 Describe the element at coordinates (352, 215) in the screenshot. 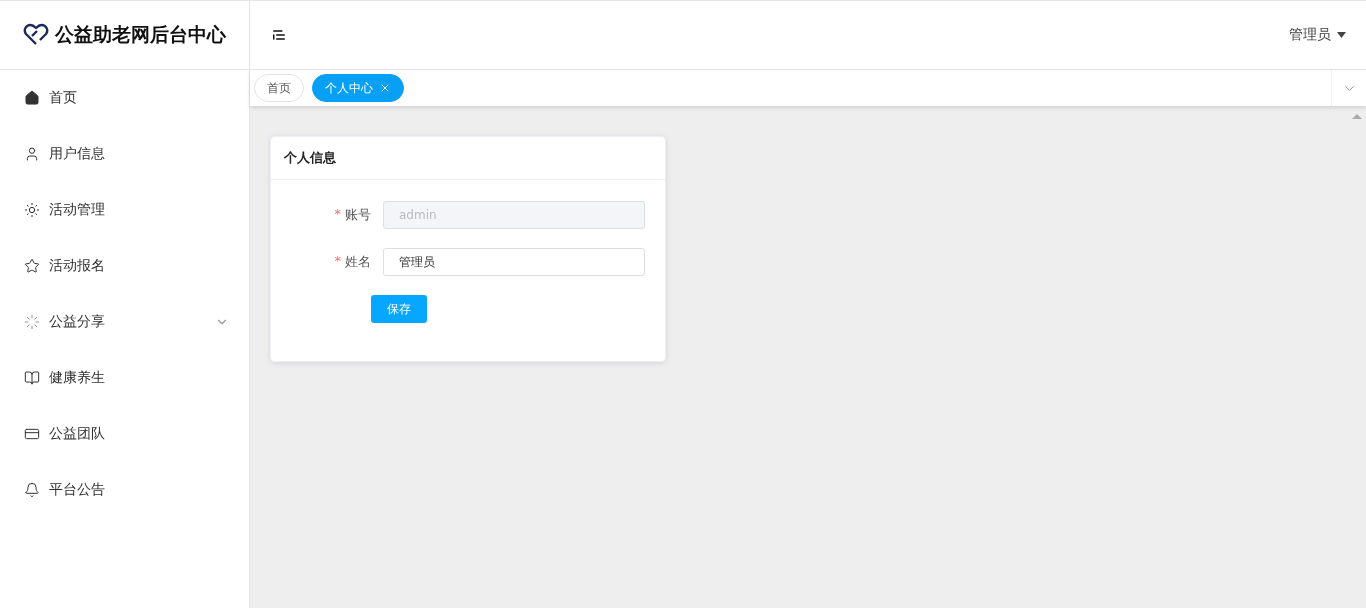

I see `field-label: * 账号` at that location.